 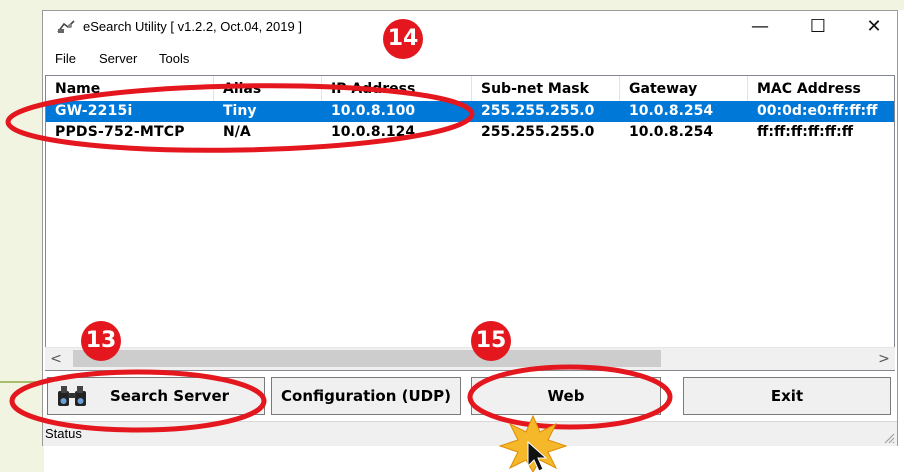 I want to click on page-background, so click(x=22, y=236).